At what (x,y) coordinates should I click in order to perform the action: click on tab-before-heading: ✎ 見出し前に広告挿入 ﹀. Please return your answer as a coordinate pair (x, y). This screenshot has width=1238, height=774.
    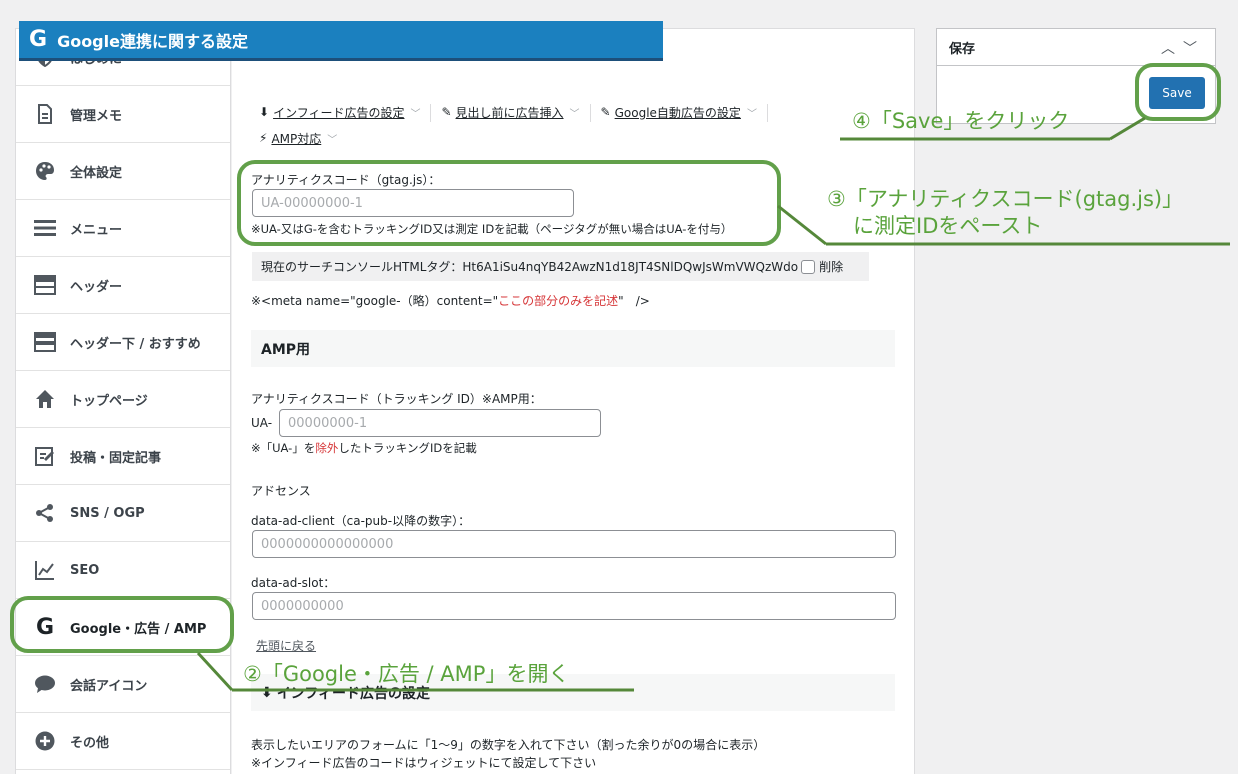
    Looking at the image, I should click on (510, 112).